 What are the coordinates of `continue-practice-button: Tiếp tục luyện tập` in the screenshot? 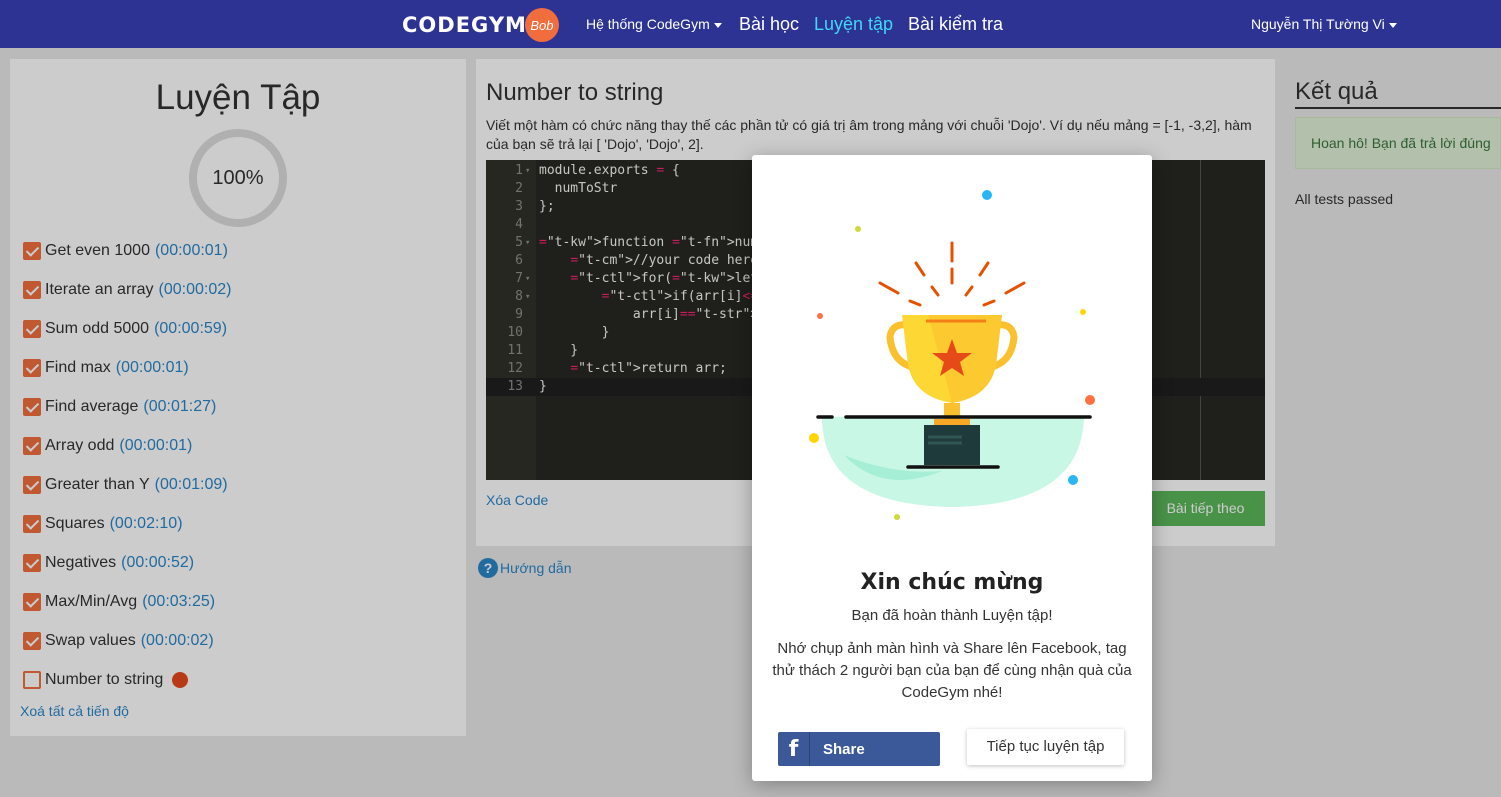 It's located at (1045, 747).